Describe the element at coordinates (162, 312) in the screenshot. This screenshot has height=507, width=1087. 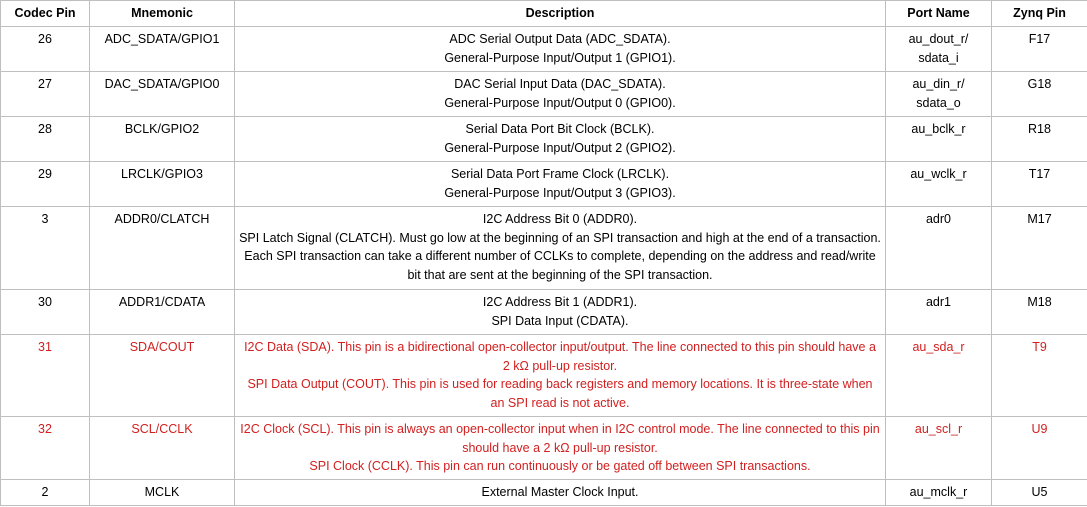
I see `cell-mnemonic: ADDR1/CDATA` at that location.